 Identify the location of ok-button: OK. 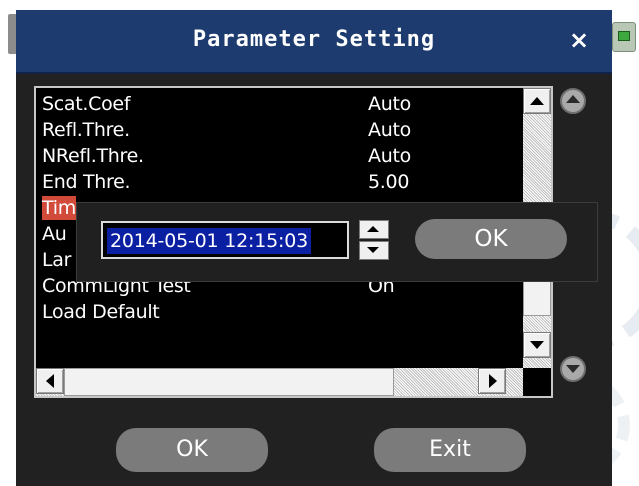
(192, 450).